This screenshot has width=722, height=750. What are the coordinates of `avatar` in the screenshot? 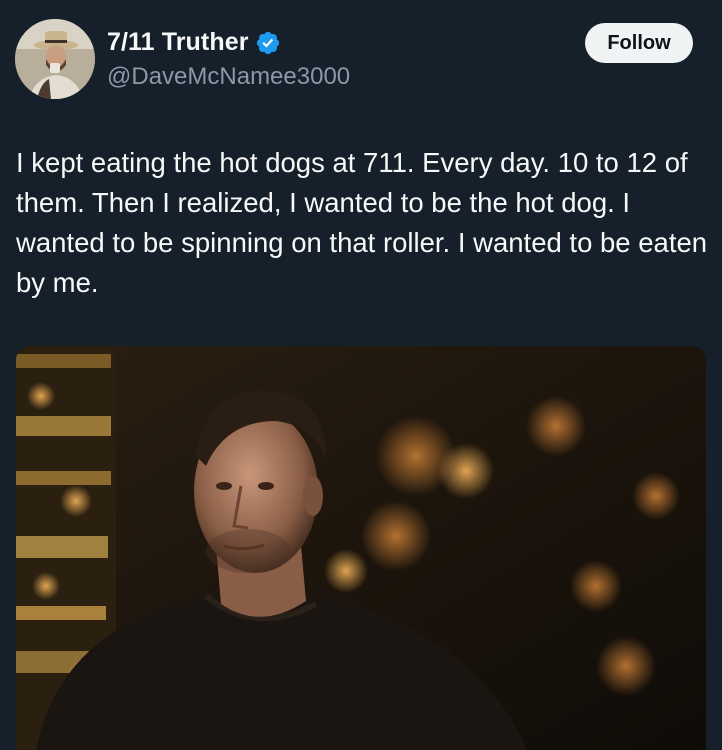 It's located at (55, 59).